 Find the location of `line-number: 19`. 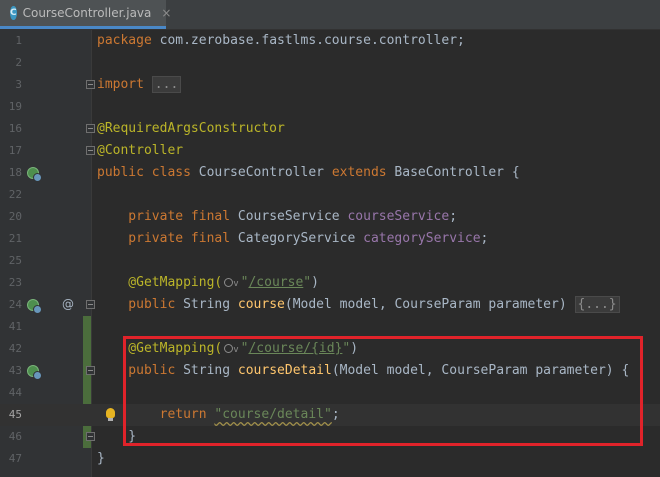

line-number: 19 is located at coordinates (15, 106).